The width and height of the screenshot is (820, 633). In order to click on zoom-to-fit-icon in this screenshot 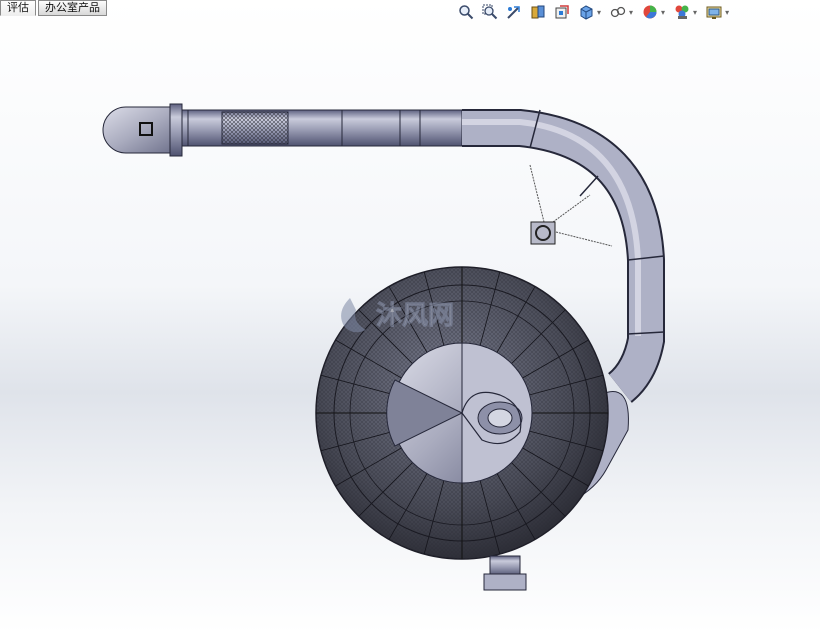, I will do `click(466, 12)`.